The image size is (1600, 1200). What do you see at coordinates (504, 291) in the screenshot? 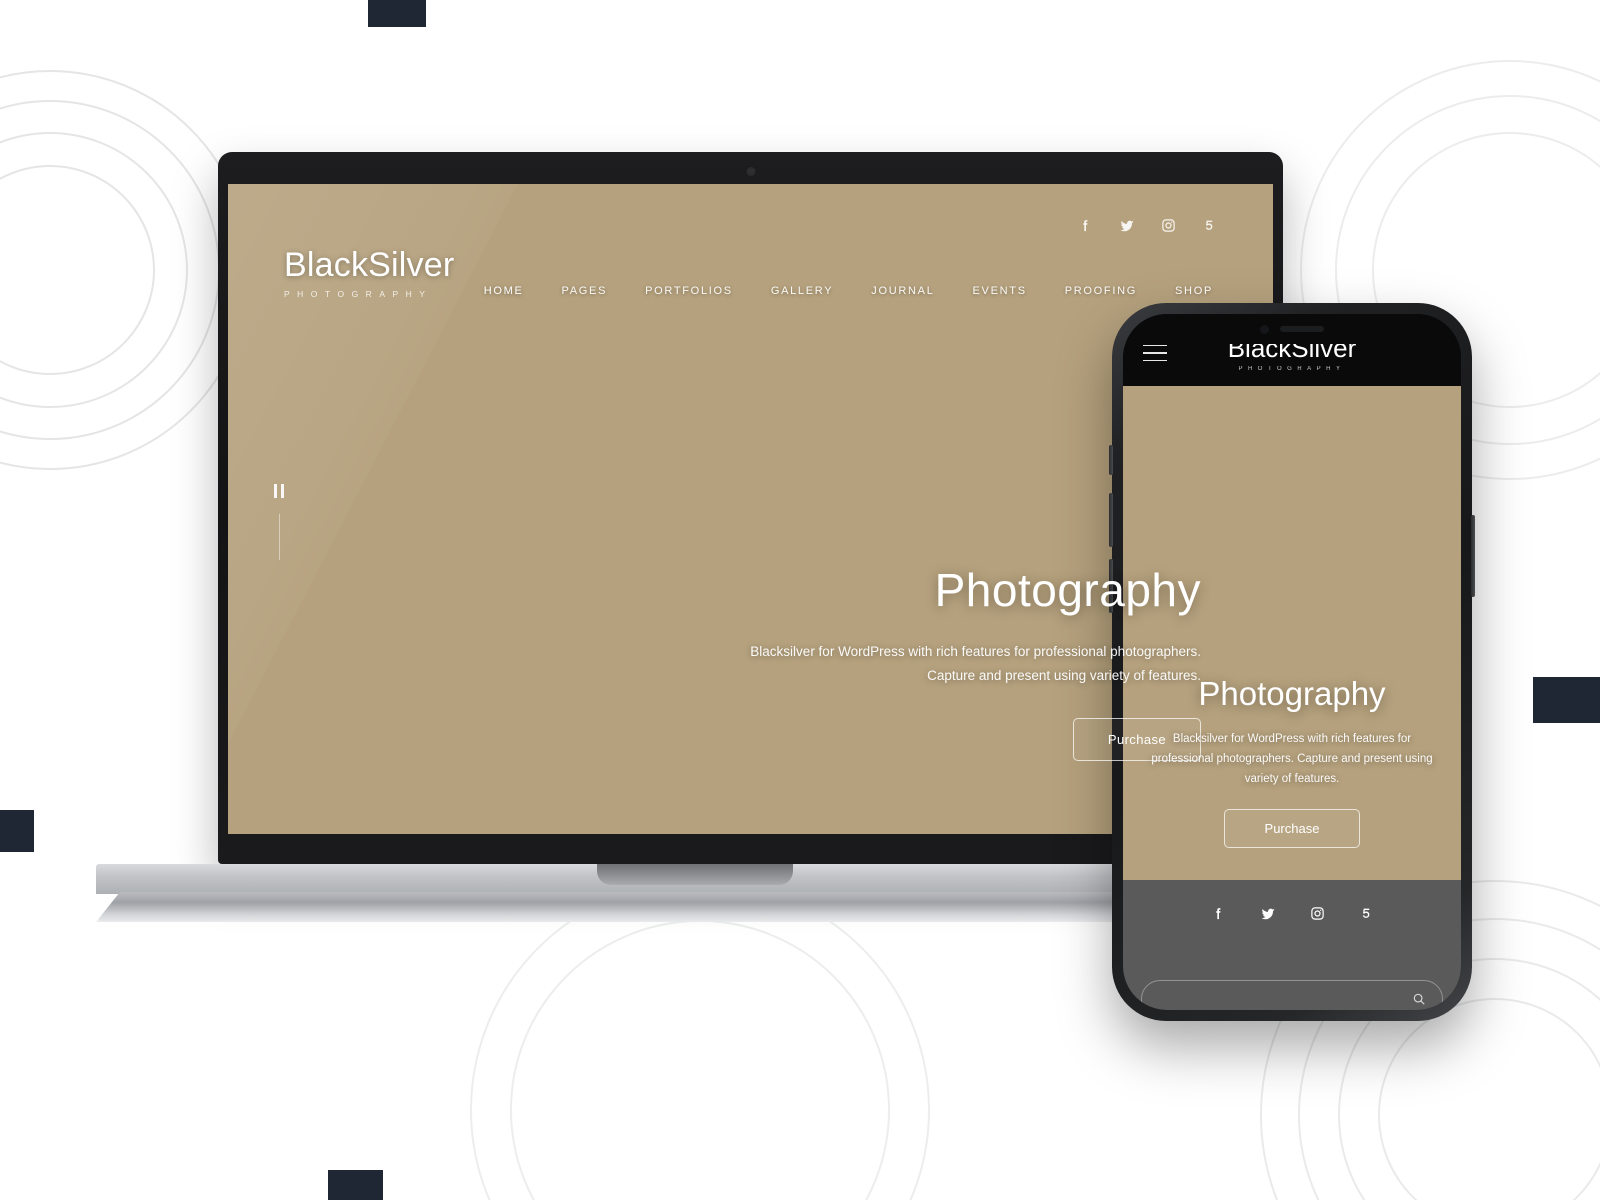
I see `nav-item-home: HOME` at bounding box center [504, 291].